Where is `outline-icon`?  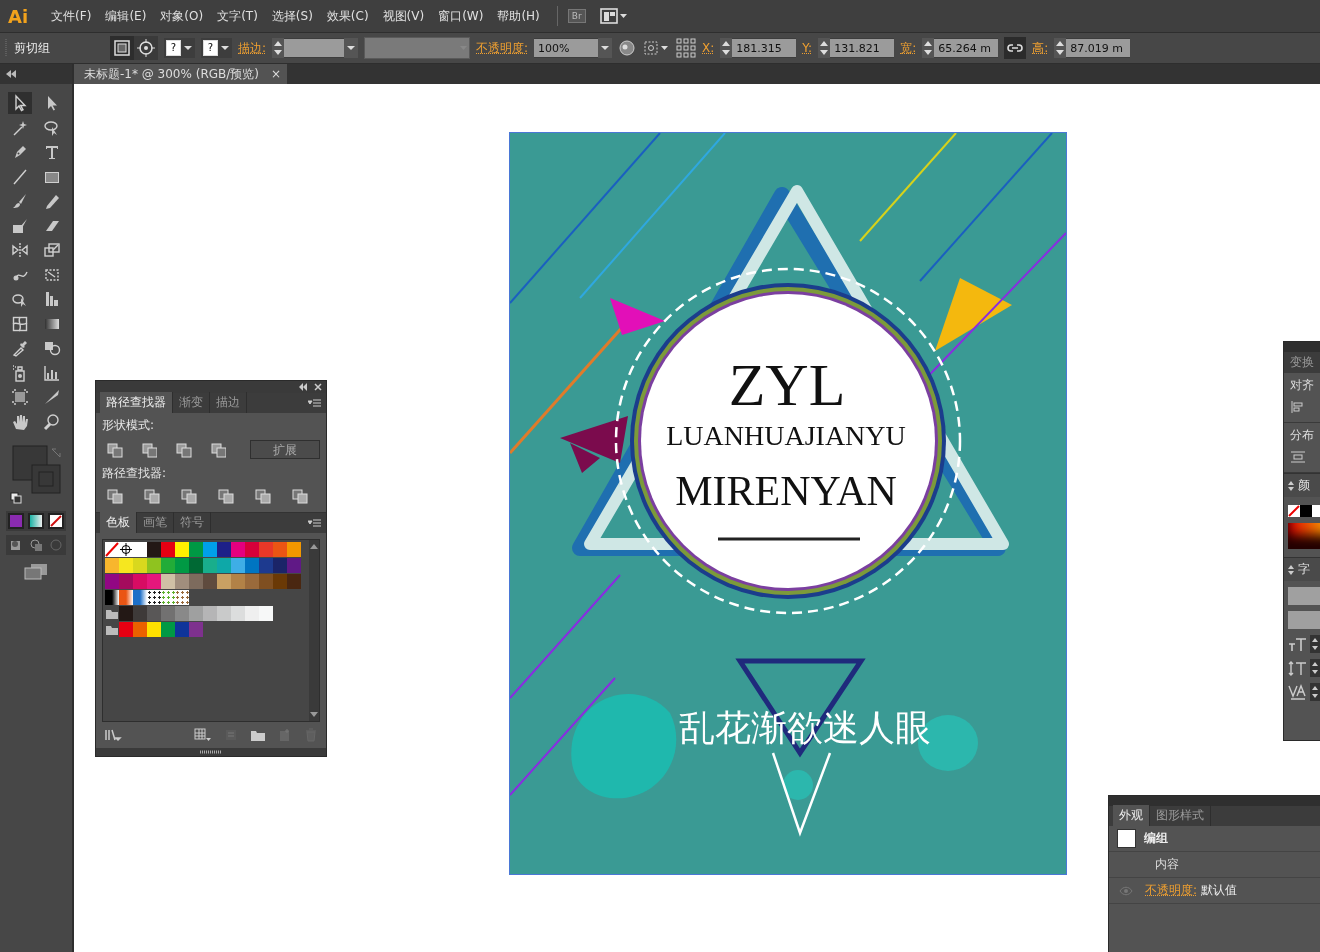 outline-icon is located at coordinates (263, 496).